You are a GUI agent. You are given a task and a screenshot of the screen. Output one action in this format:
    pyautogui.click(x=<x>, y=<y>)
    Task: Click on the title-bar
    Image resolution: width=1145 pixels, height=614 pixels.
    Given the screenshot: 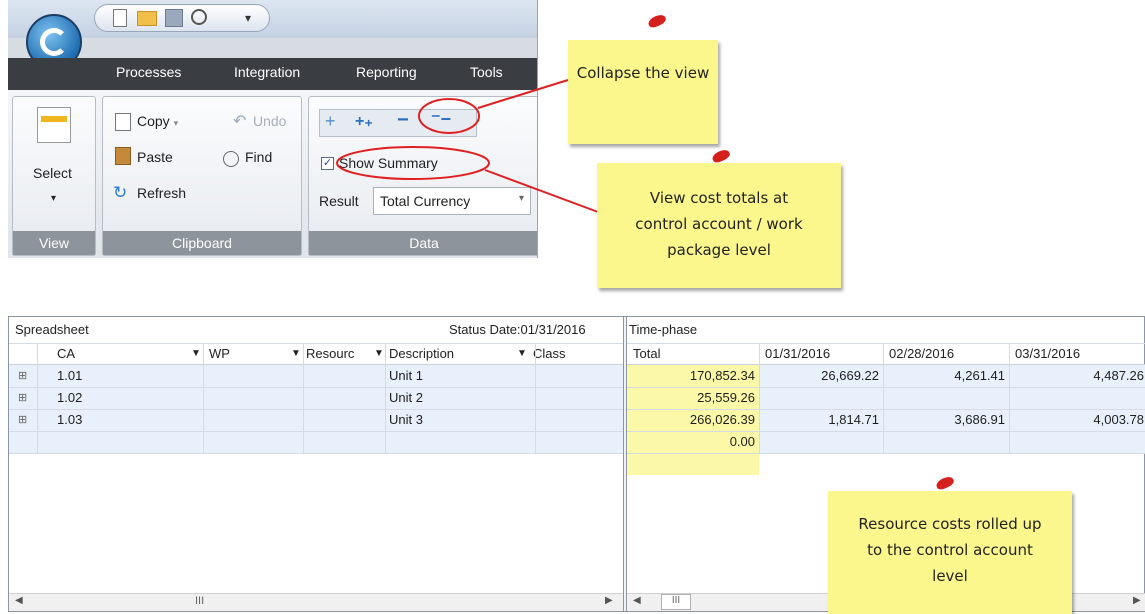 What is the action you would take?
    pyautogui.click(x=272, y=19)
    